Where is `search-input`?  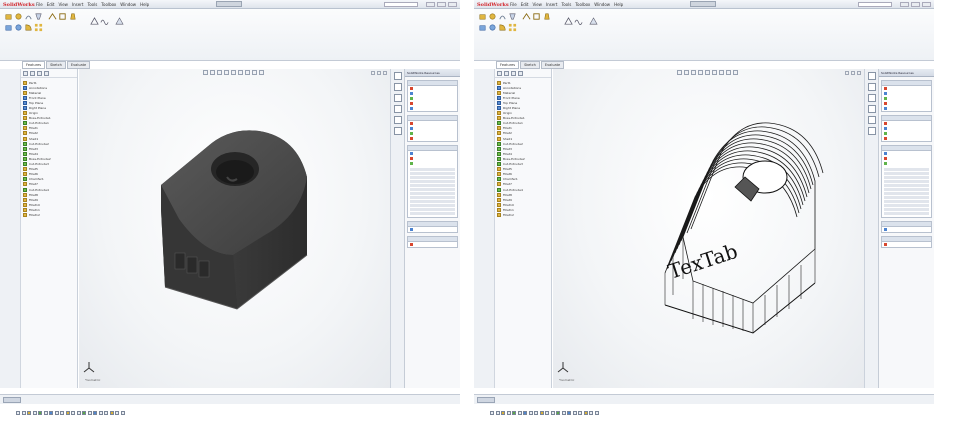 search-input is located at coordinates (401, 4).